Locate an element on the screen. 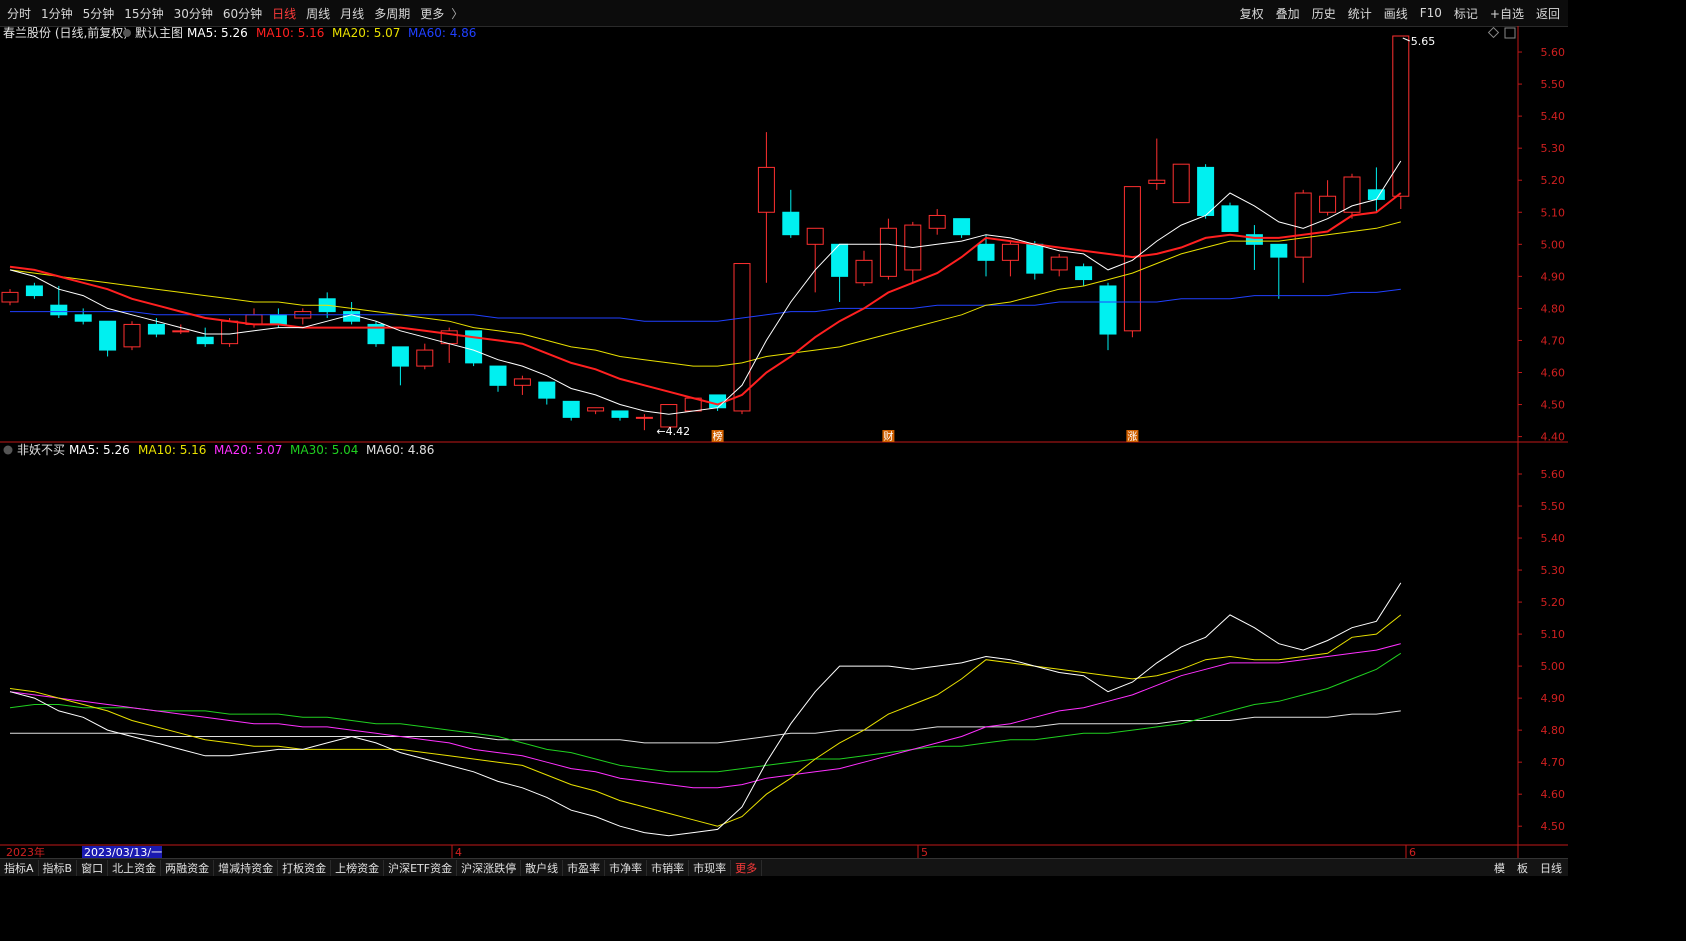 The width and height of the screenshot is (1686, 941). y-tick-label: 5.40 is located at coordinates (1553, 116).